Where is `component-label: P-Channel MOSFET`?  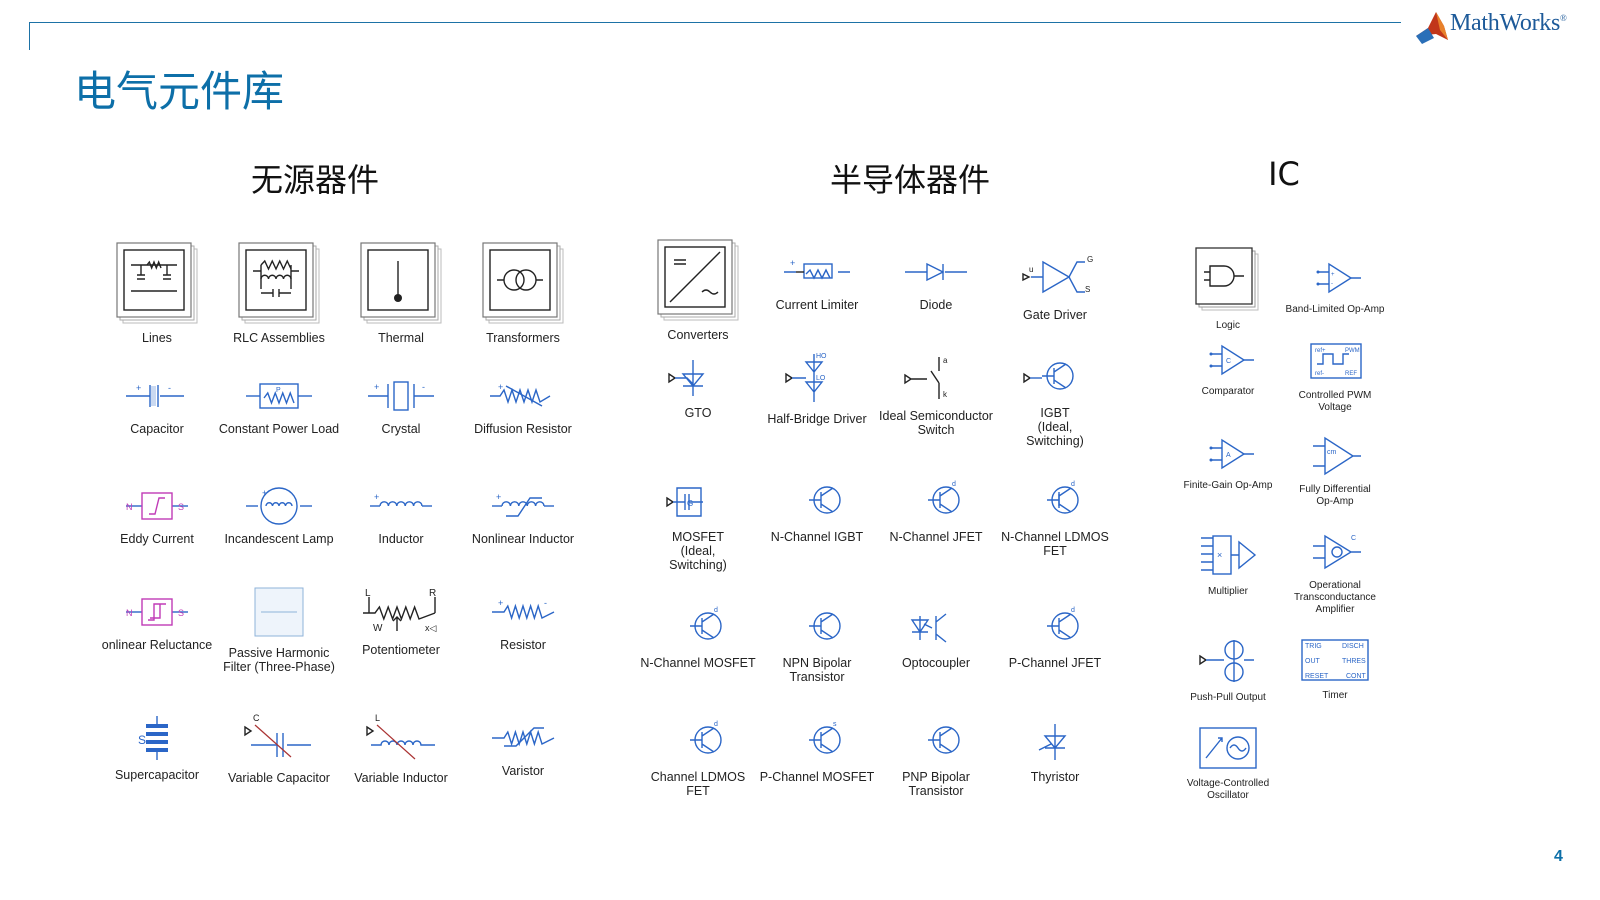
component-label: P-Channel MOSFET is located at coordinates (817, 777).